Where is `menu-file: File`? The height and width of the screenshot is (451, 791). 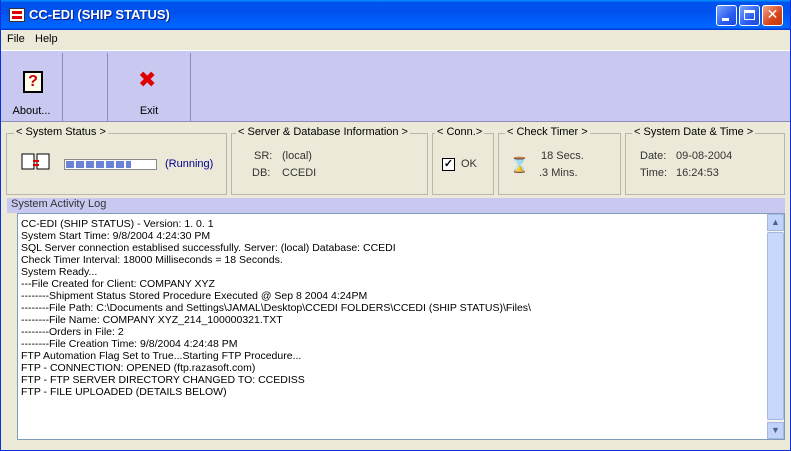 menu-file: File is located at coordinates (16, 39).